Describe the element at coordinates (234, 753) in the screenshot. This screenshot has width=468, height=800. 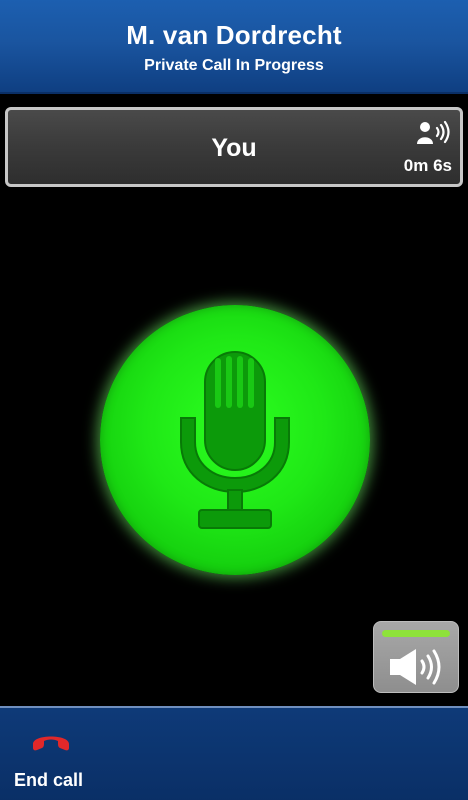
I see `call-footer: End call` at that location.